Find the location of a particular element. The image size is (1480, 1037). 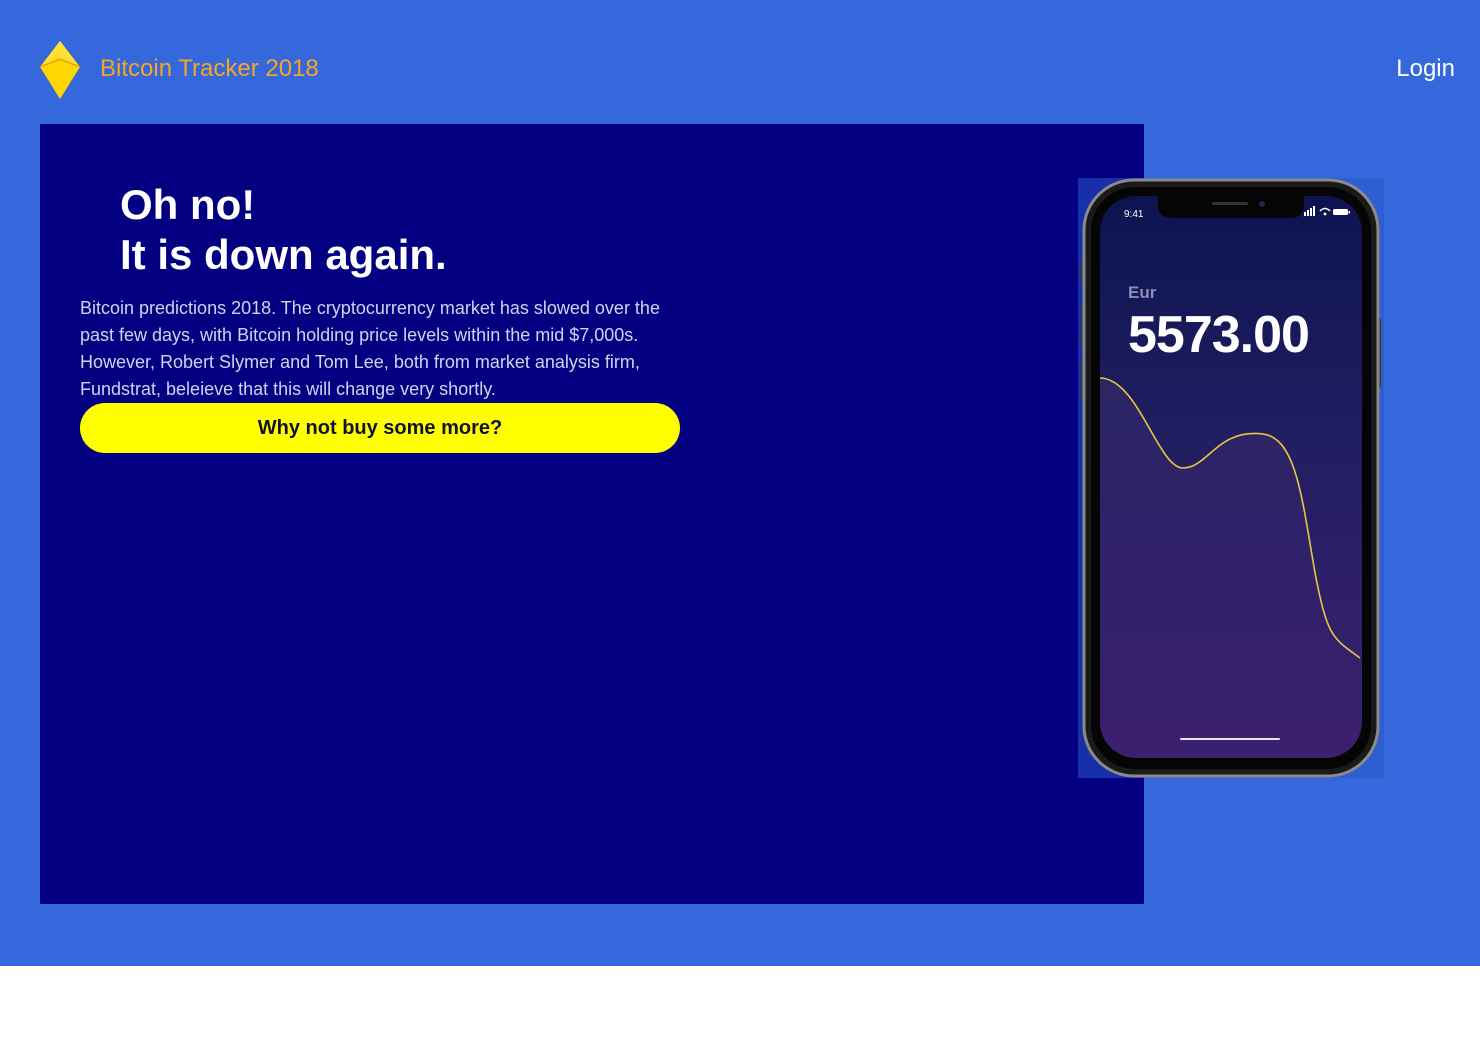

currency-label: Eur is located at coordinates (1142, 292).